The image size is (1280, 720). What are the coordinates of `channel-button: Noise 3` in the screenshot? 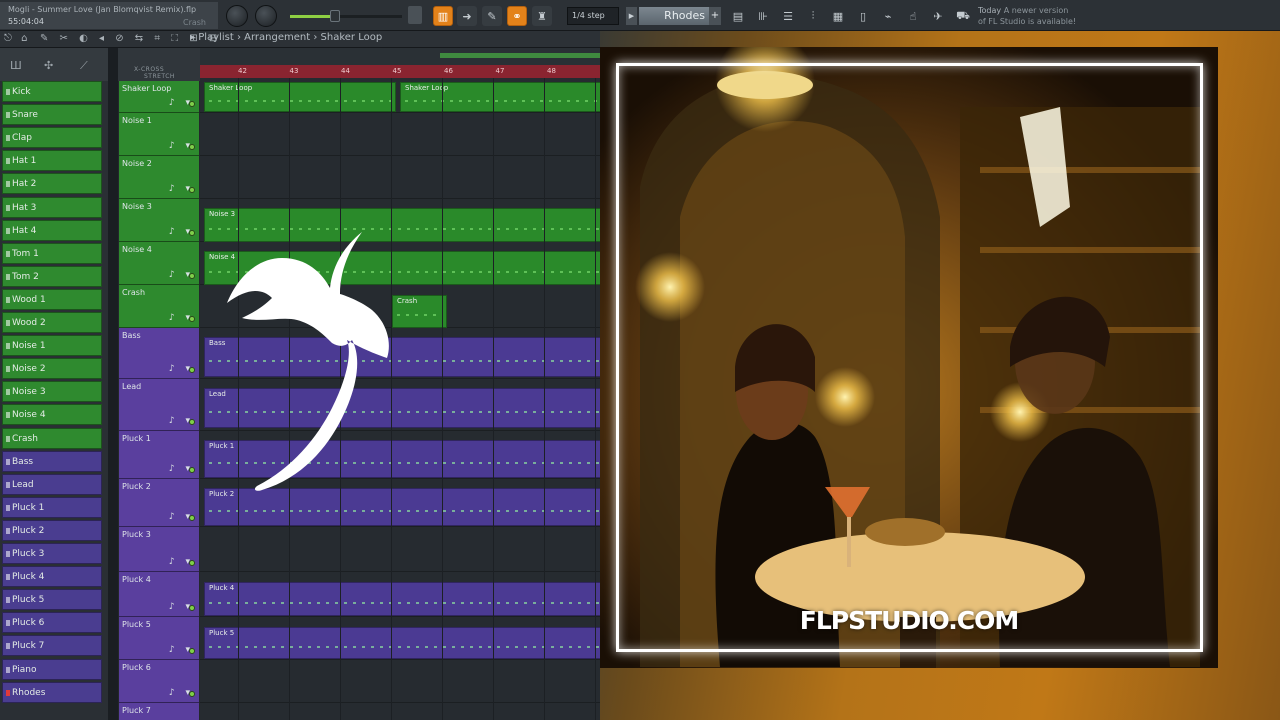 It's located at (52, 392).